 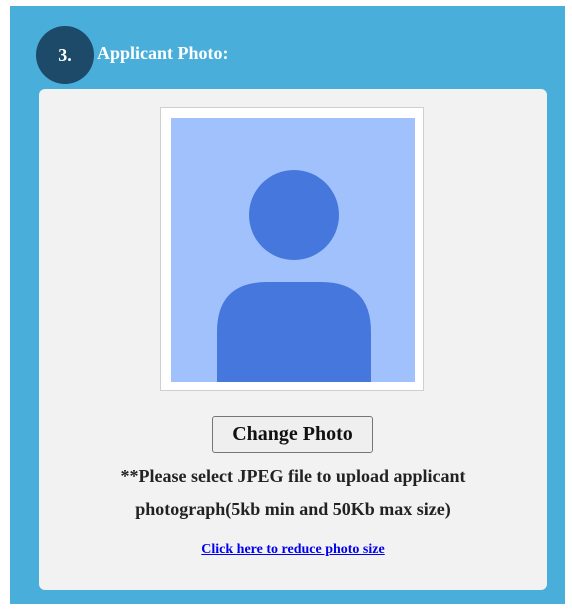 I want to click on step-number: 3., so click(x=65, y=54).